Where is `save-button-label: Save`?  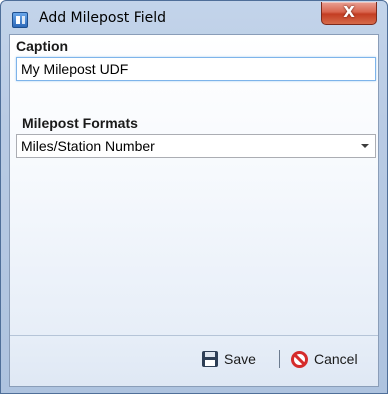
save-button-label: Save is located at coordinates (240, 359).